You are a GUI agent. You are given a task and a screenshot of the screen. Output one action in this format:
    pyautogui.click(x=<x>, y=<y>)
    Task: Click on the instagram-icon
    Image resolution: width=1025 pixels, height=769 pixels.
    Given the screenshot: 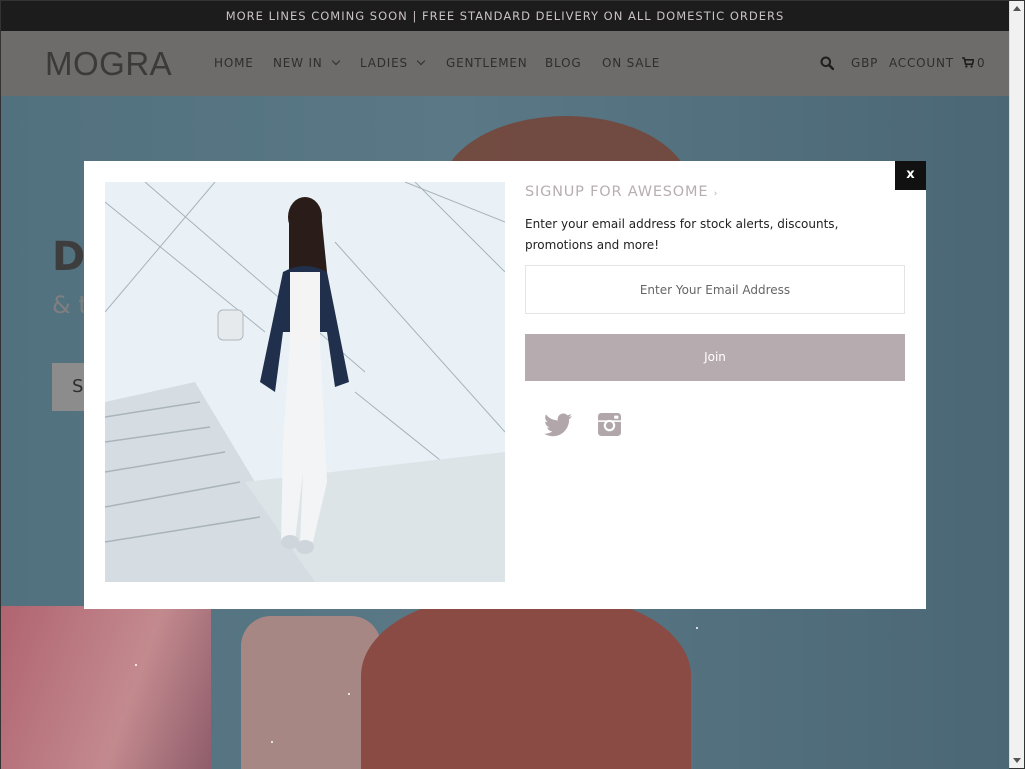 What is the action you would take?
    pyautogui.click(x=609, y=424)
    